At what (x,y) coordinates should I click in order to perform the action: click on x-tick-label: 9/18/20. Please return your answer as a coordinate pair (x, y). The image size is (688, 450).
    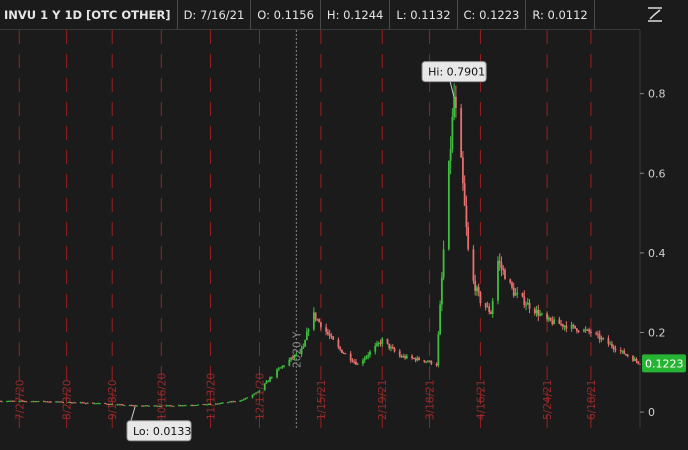
    Looking at the image, I should click on (113, 400).